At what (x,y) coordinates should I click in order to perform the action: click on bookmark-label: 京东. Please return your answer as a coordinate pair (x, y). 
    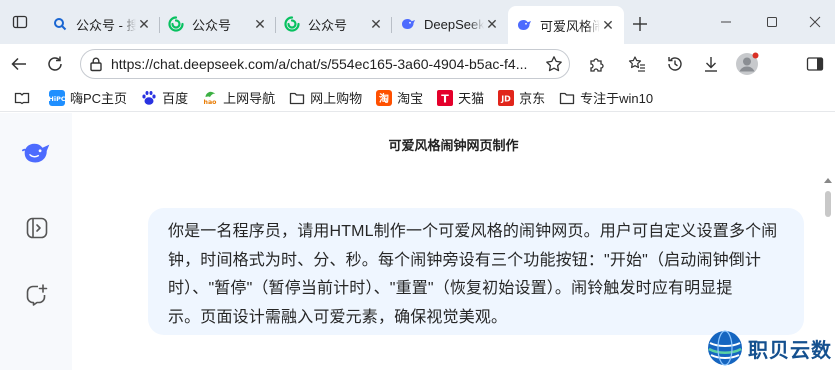
    Looking at the image, I should click on (532, 98).